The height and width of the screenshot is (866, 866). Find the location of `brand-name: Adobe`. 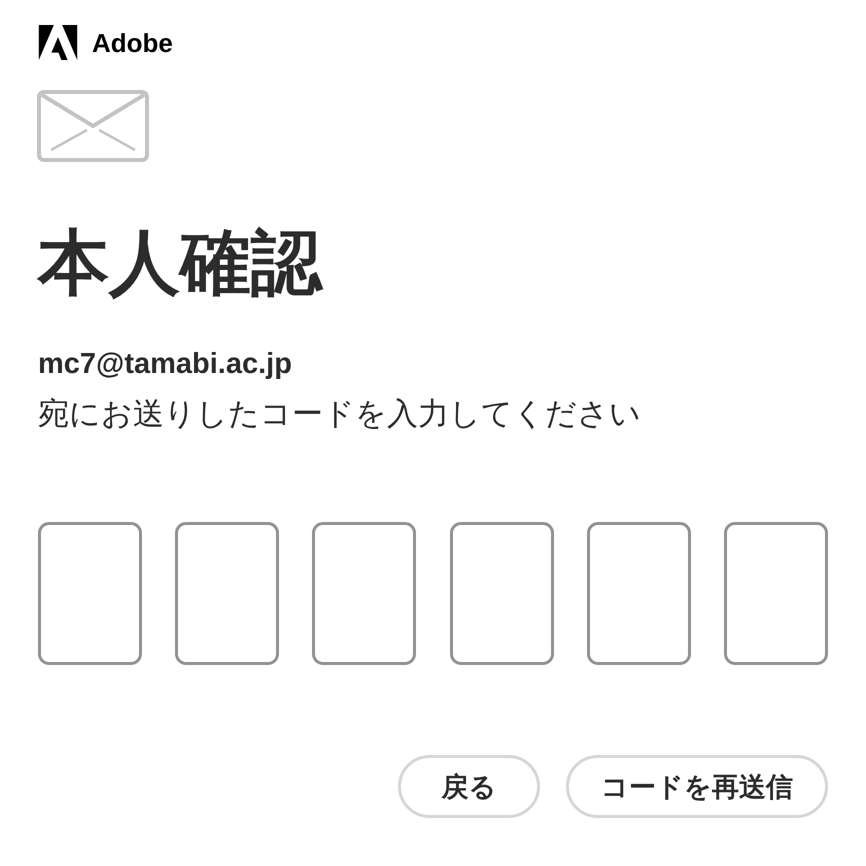

brand-name: Adobe is located at coordinates (132, 43).